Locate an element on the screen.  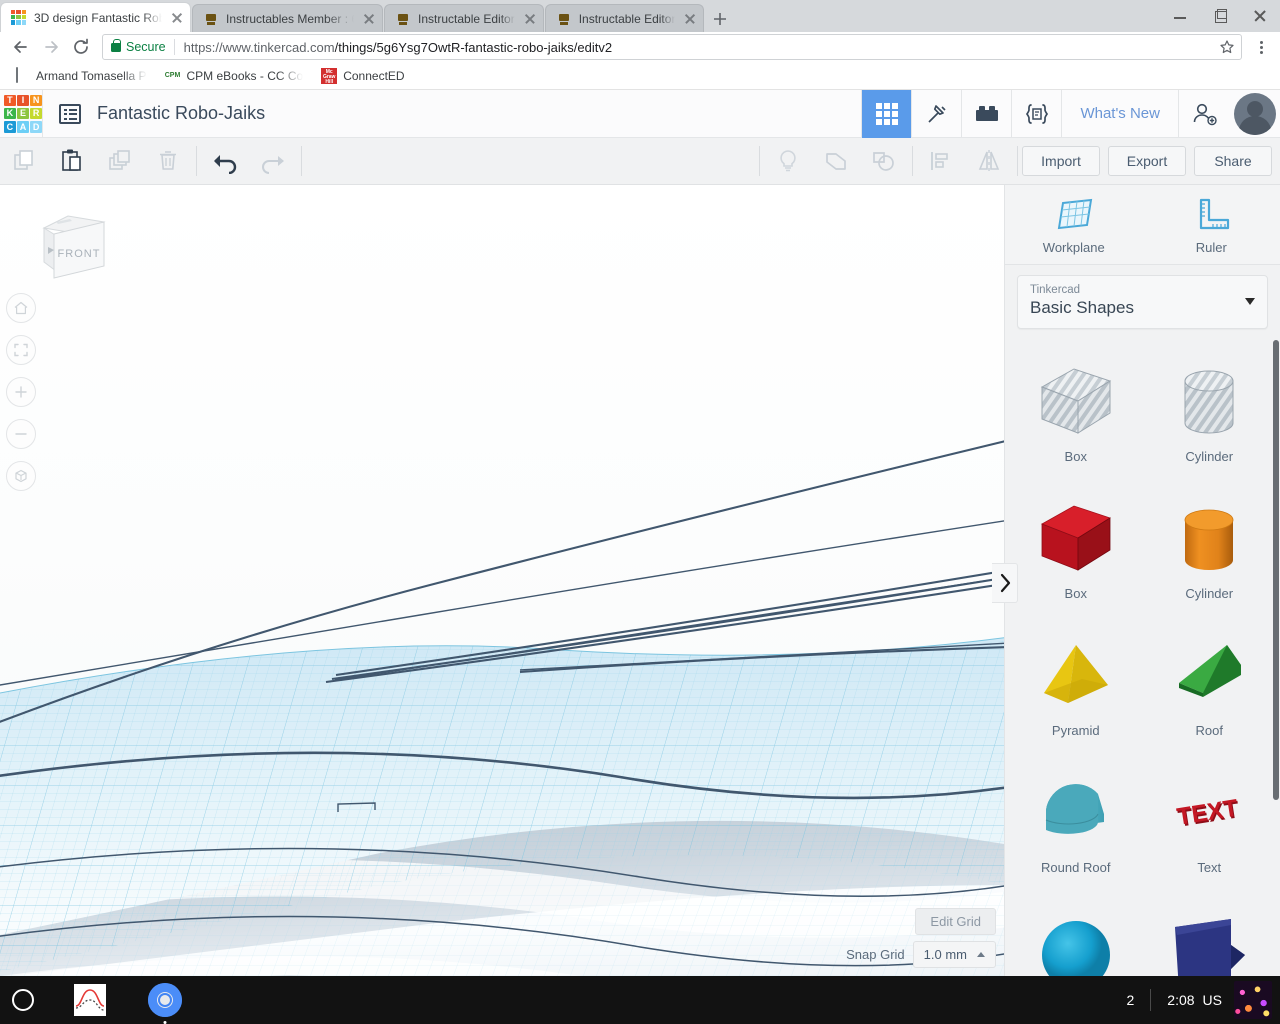
browser-tab-label: Instructables Member : 6 is located at coordinates (290, 18).